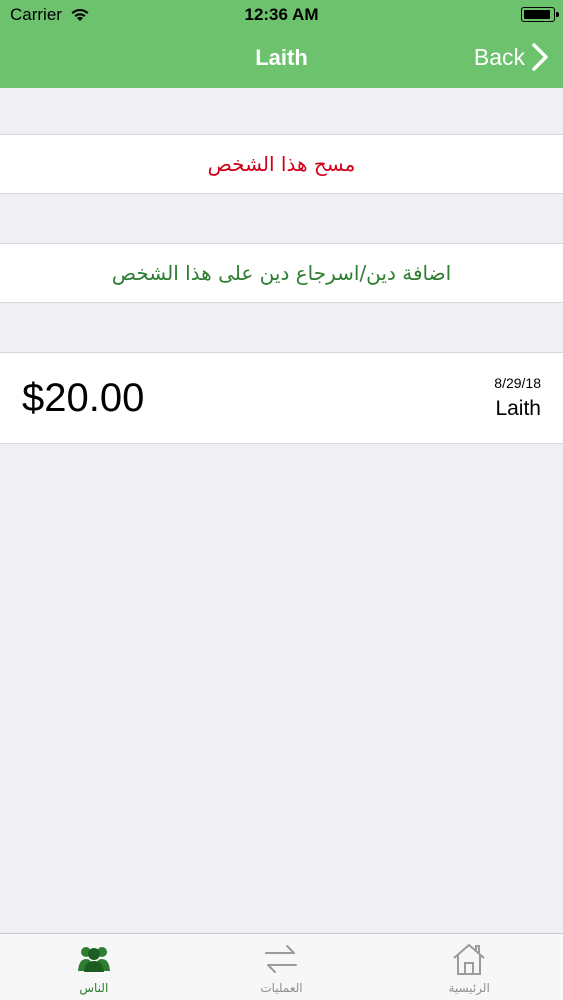 The width and height of the screenshot is (563, 1000). What do you see at coordinates (540, 57) in the screenshot?
I see `chevron-right-icon` at bounding box center [540, 57].